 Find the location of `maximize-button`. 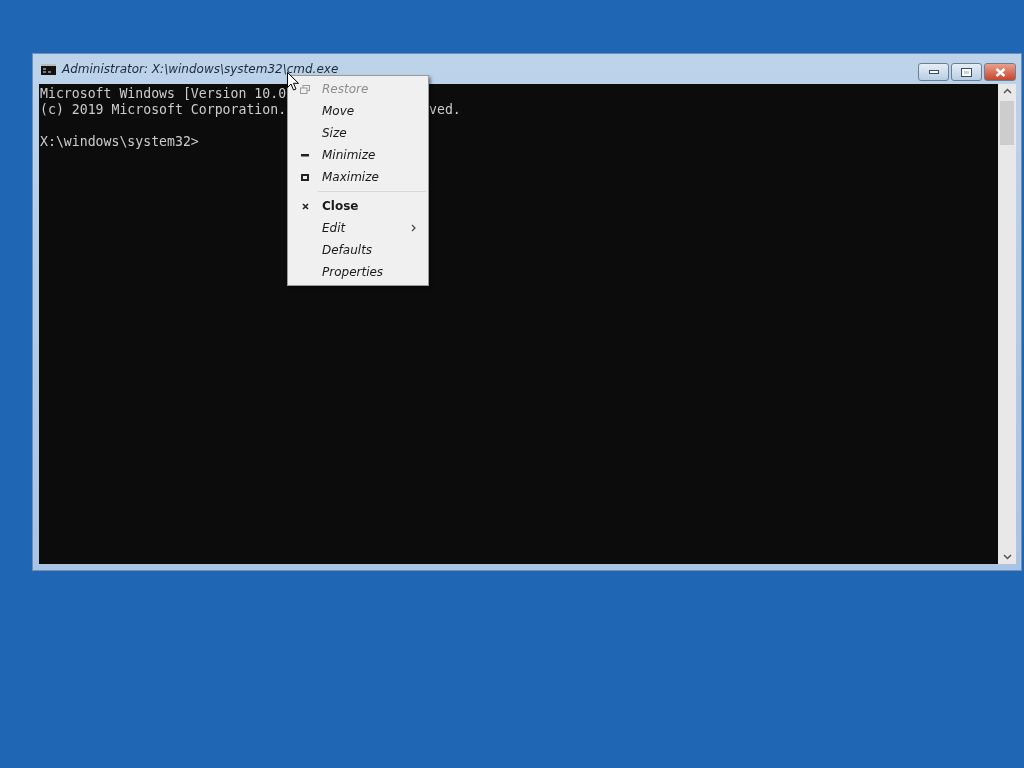

maximize-button is located at coordinates (966, 72).